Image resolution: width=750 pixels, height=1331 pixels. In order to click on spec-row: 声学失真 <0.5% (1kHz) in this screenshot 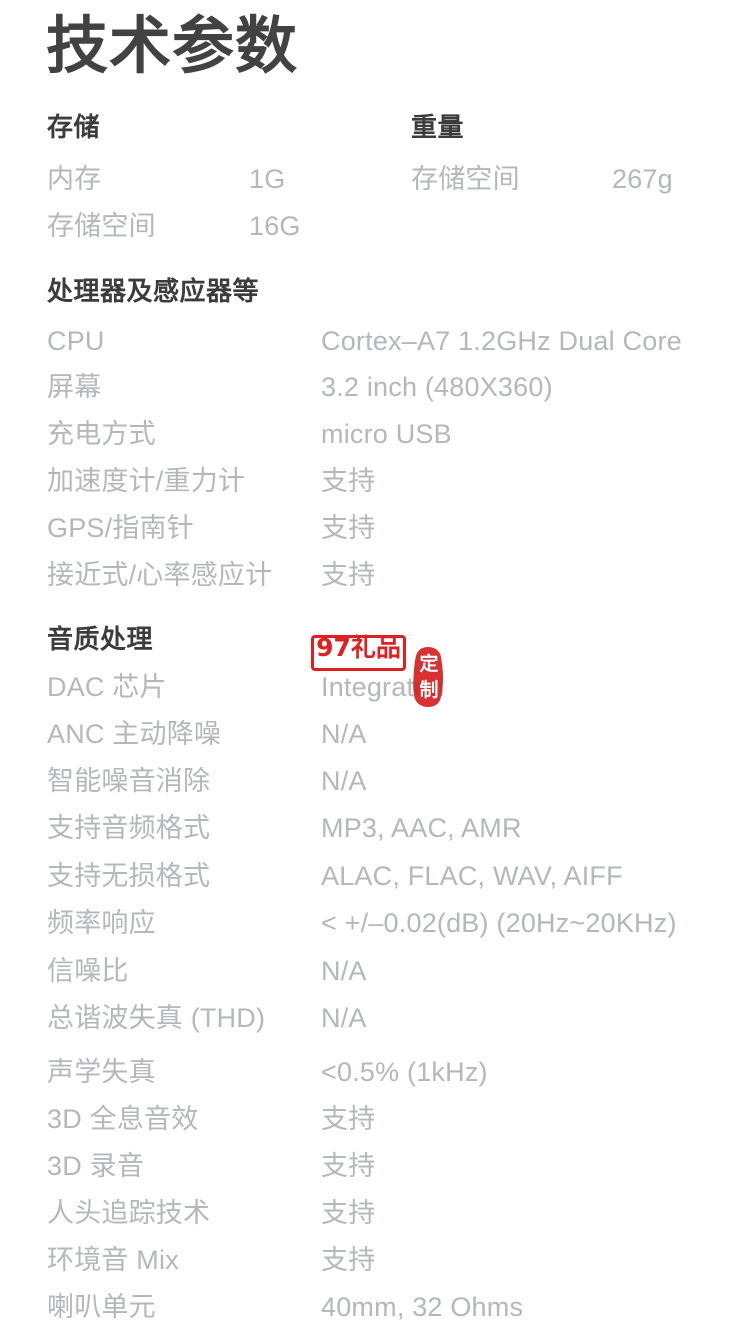, I will do `click(375, 1072)`.